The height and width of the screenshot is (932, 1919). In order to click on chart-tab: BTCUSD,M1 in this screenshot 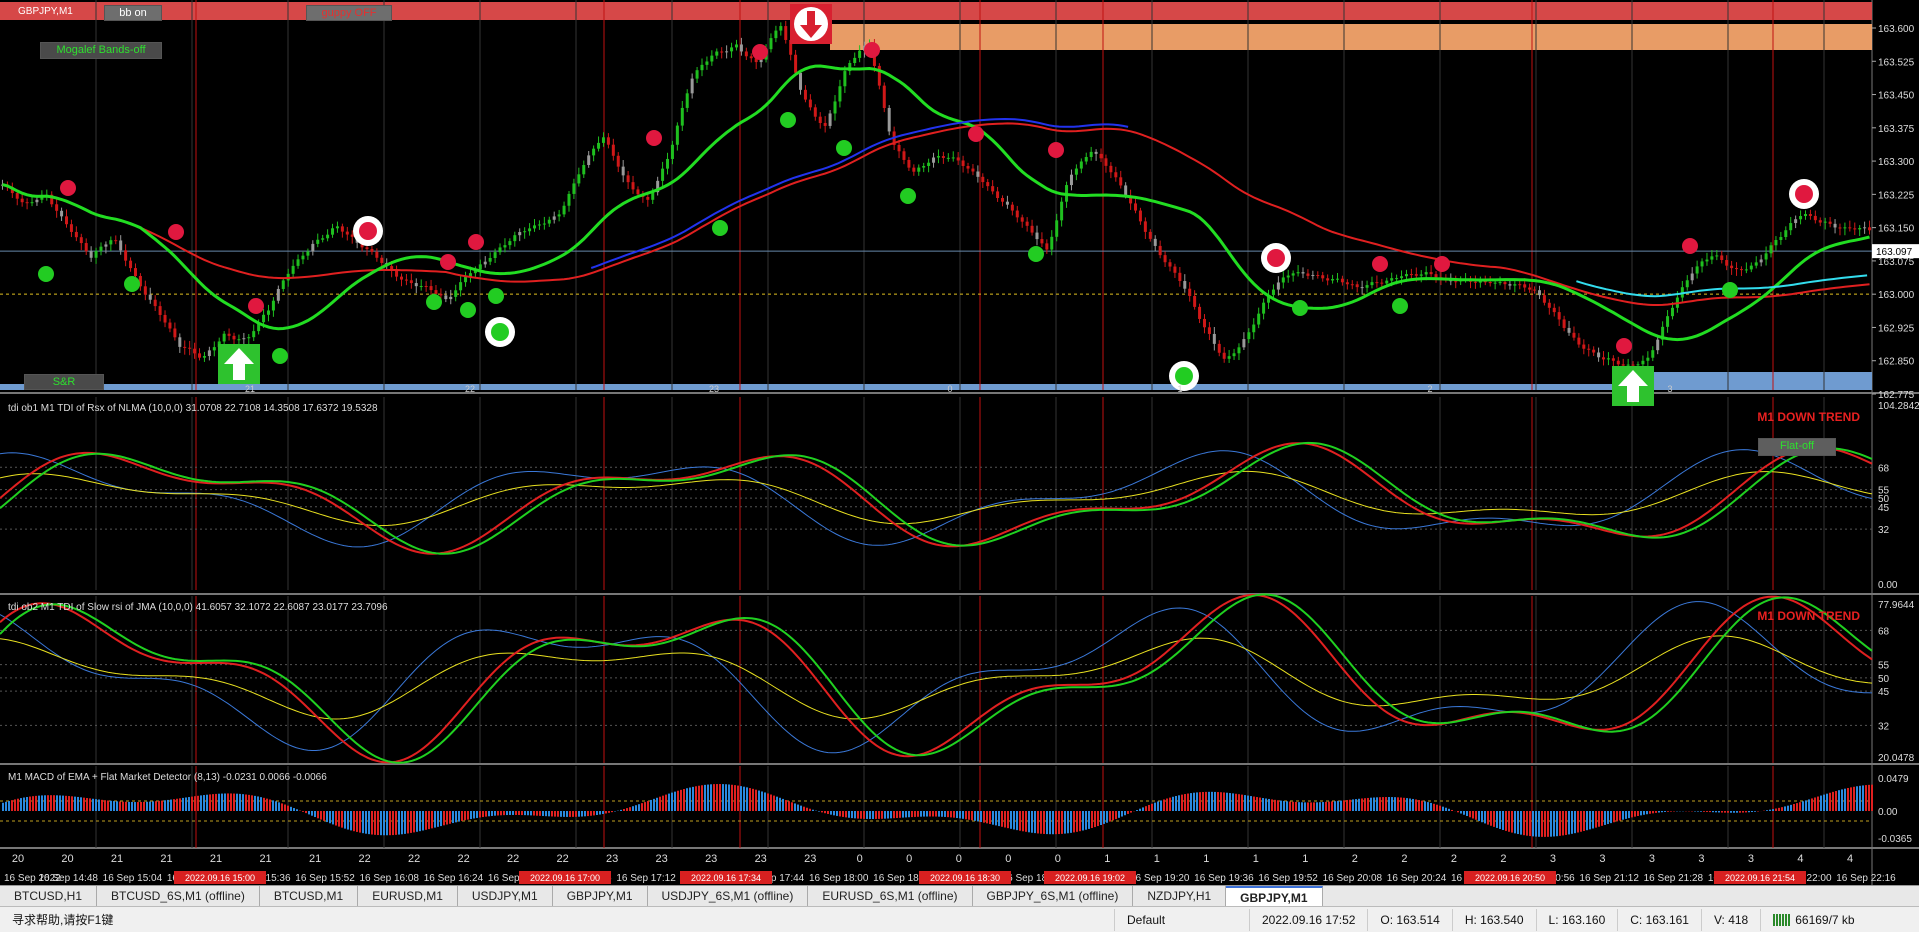, I will do `click(309, 896)`.